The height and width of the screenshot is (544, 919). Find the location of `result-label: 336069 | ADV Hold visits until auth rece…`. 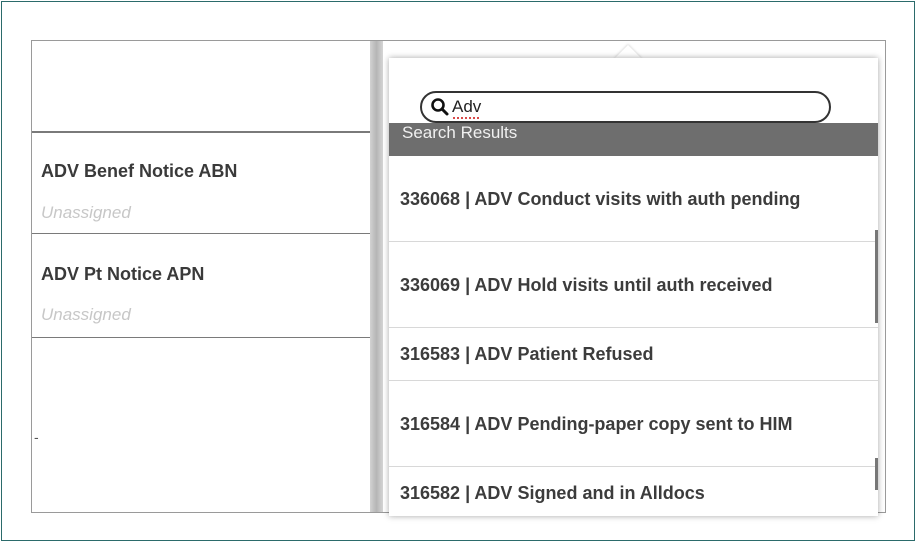

result-label: 336069 | ADV Hold visits until auth rece… is located at coordinates (586, 284).